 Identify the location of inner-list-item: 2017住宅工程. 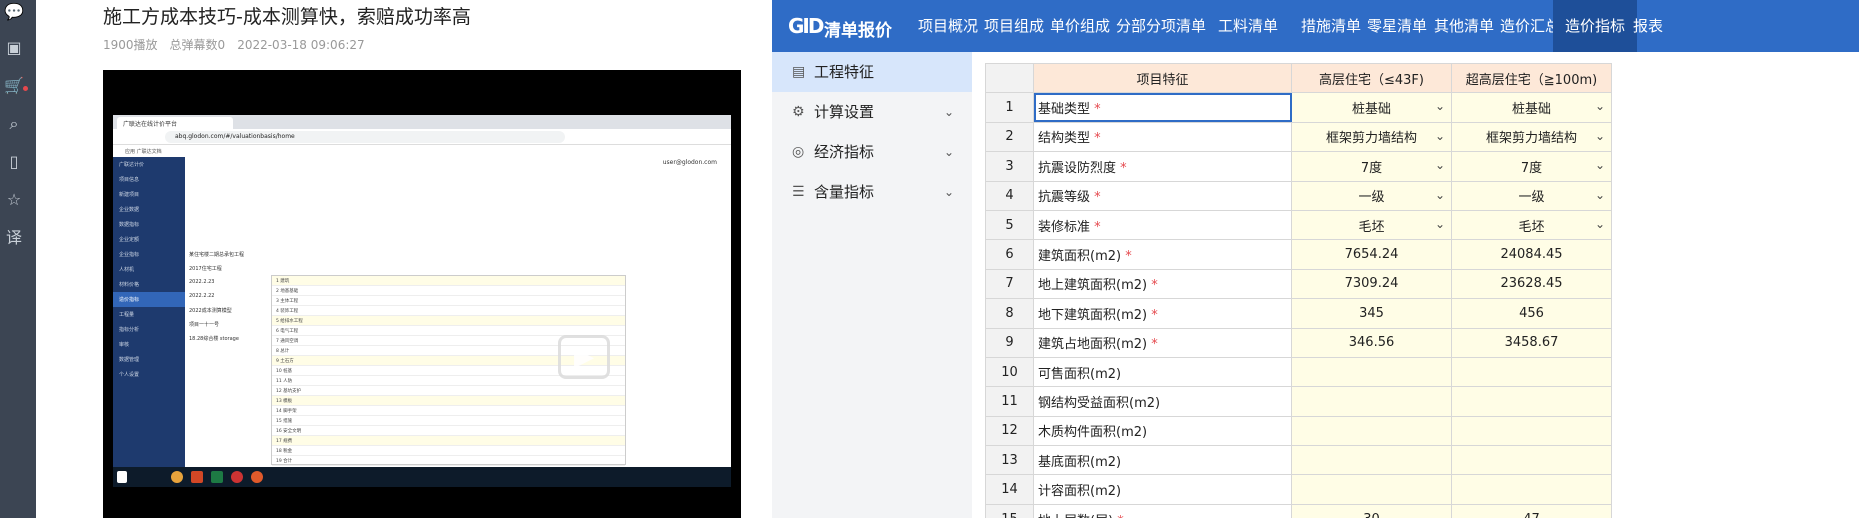
(205, 269).